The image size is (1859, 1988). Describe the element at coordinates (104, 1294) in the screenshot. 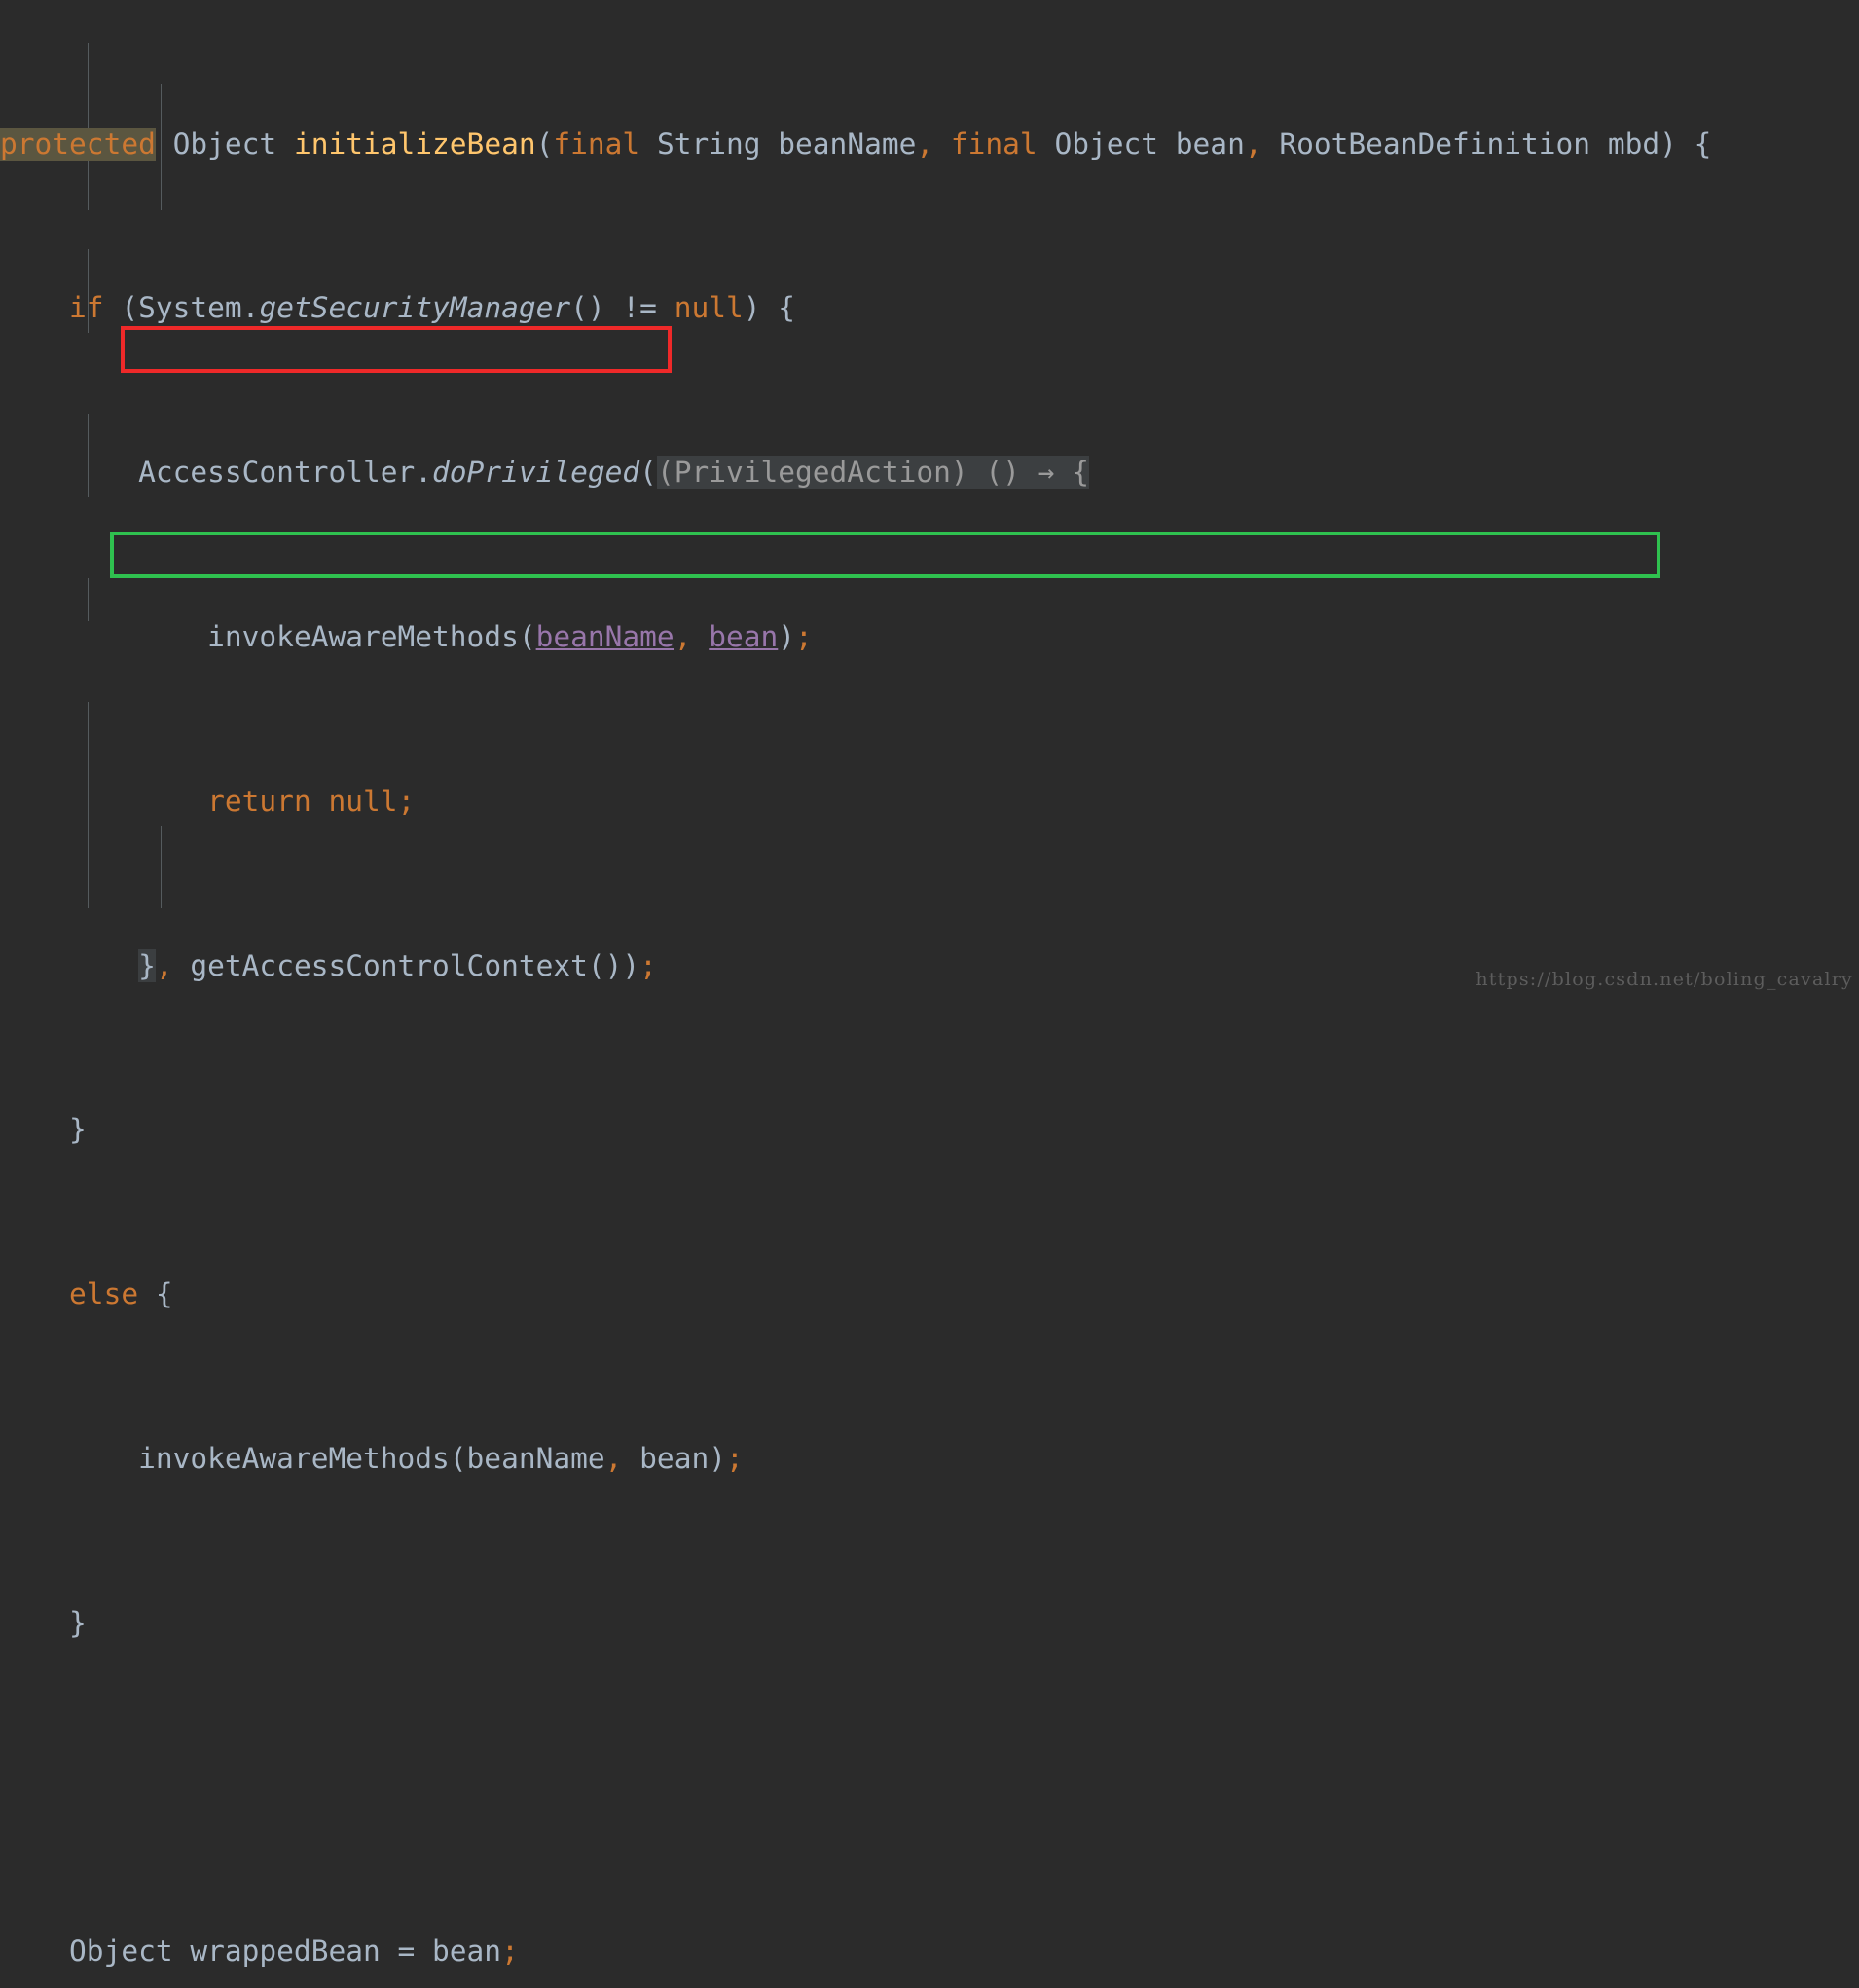

I see `token-keyword-else: else` at that location.